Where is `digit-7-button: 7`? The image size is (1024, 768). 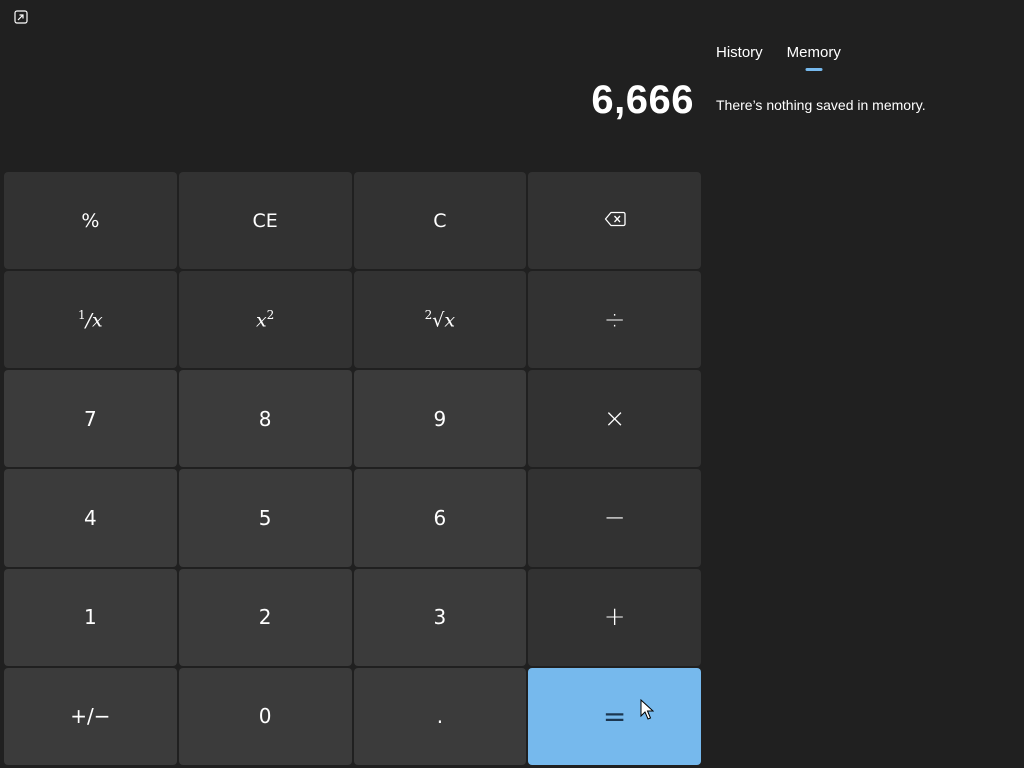
digit-7-button: 7 is located at coordinates (90, 419).